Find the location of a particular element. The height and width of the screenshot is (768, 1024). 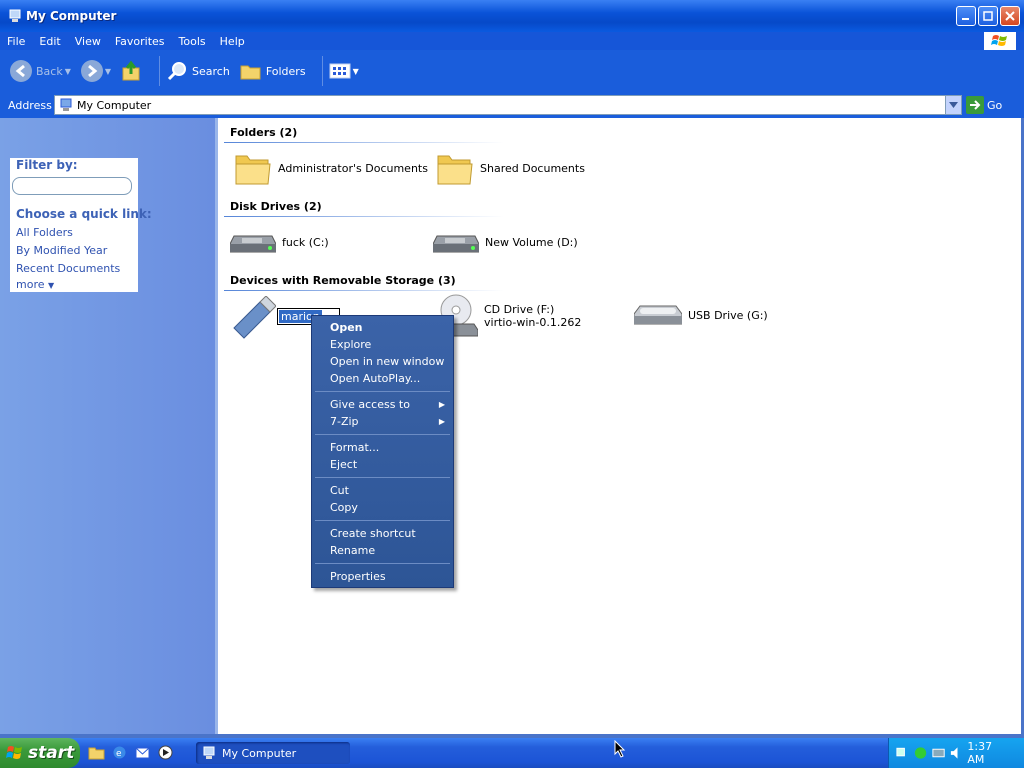

clock: 1:37 AM is located at coordinates (988, 753).